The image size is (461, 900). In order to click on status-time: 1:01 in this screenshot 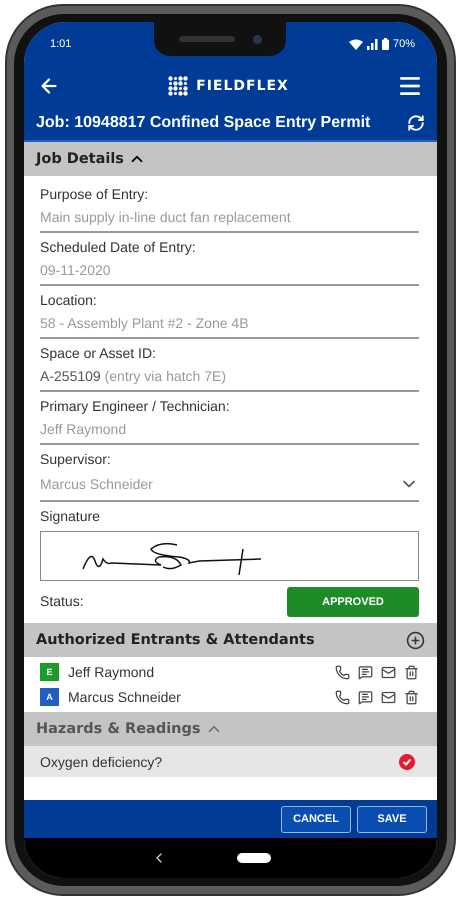, I will do `click(61, 44)`.